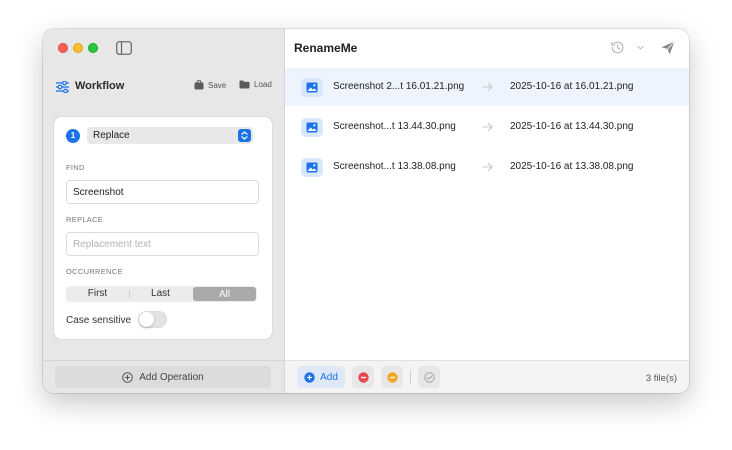 This screenshot has height=450, width=732. Describe the element at coordinates (97, 294) in the screenshot. I see `occurrence-first: First` at that location.